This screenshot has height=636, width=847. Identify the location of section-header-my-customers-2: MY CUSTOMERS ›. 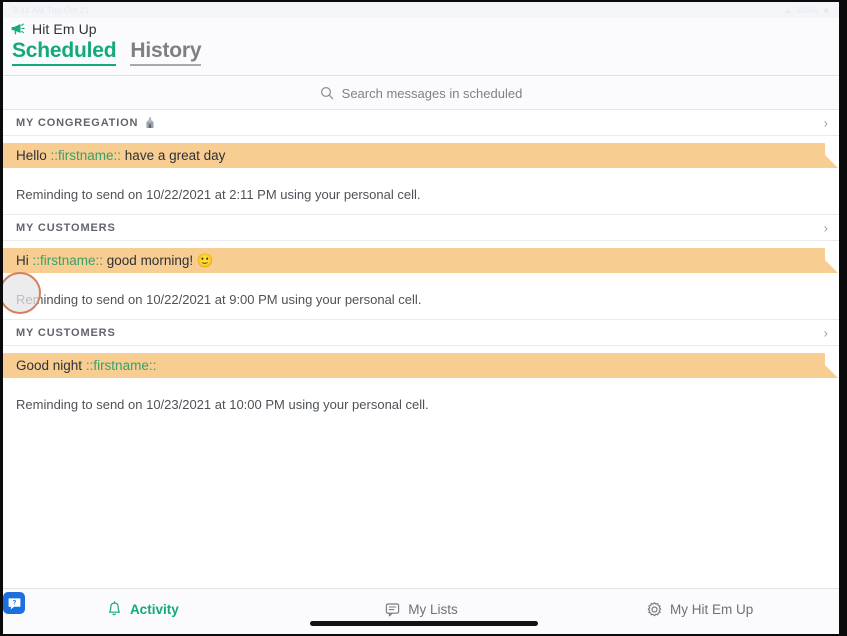
(421, 333).